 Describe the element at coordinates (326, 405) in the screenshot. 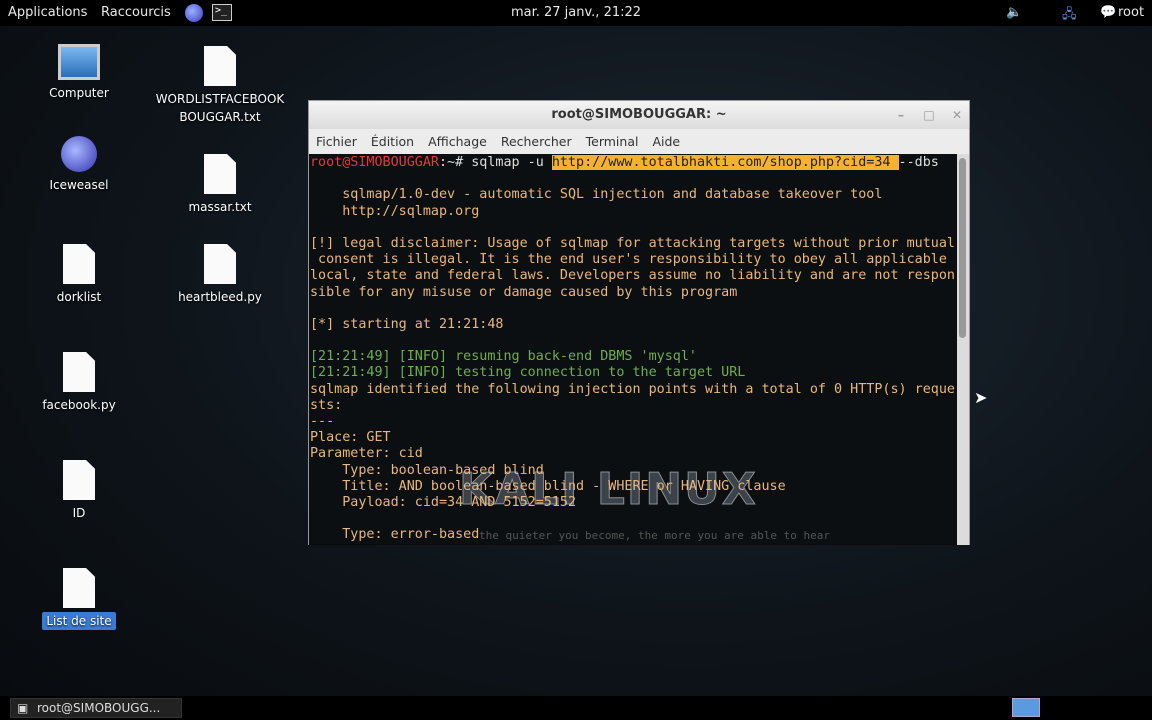

I see `terminal-line: sts:` at that location.